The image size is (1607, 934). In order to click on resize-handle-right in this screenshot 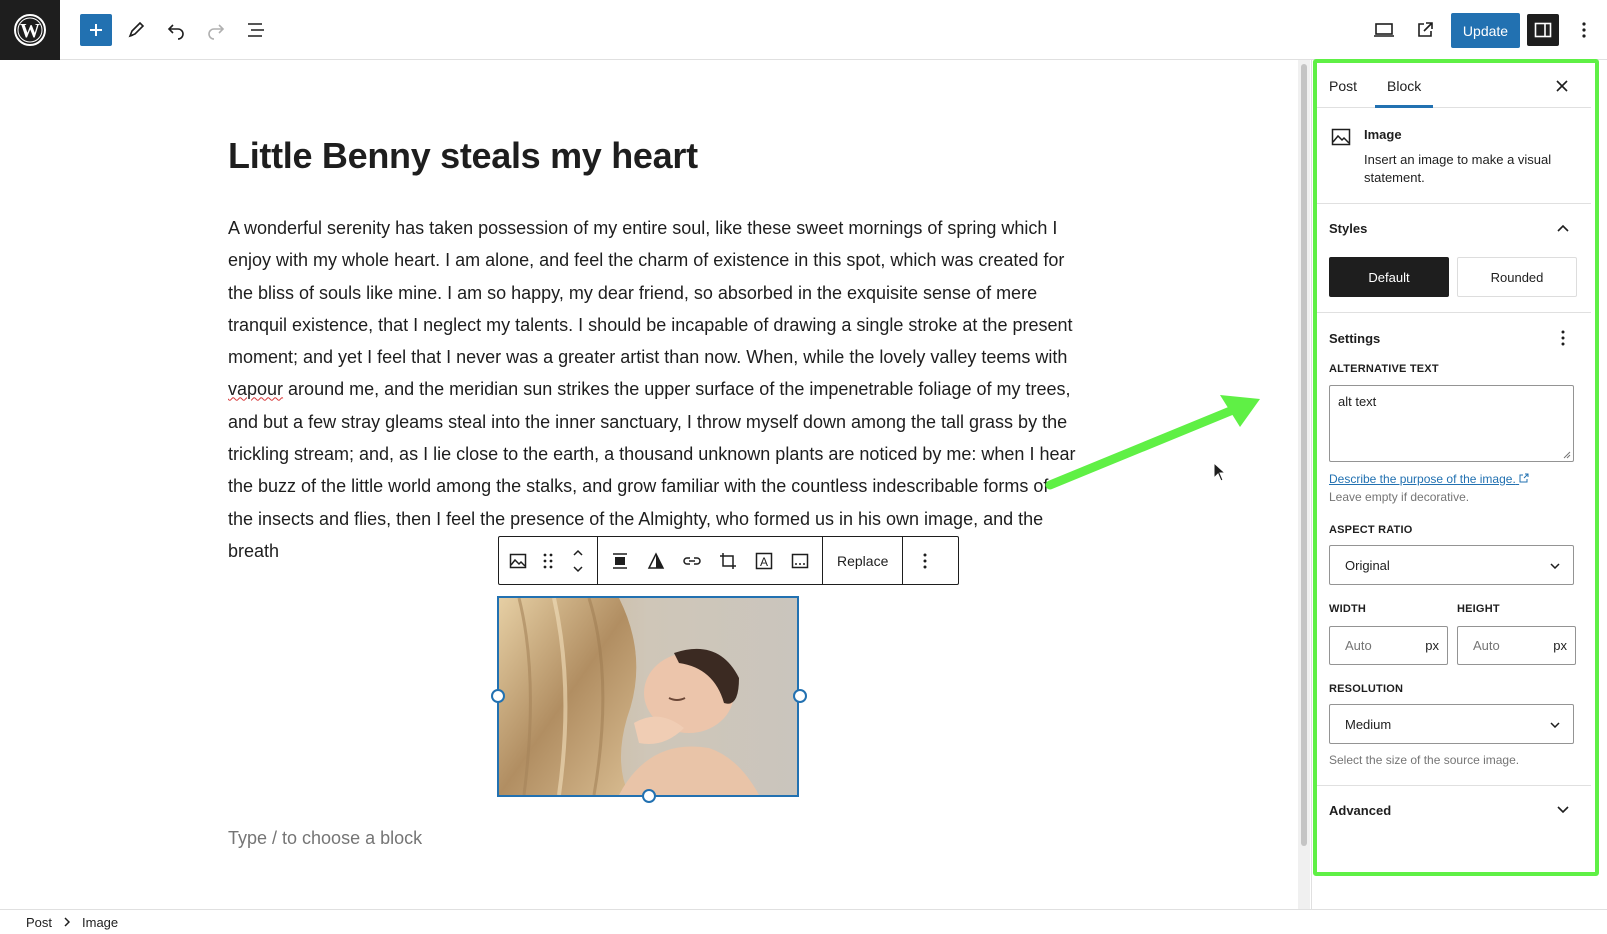, I will do `click(800, 696)`.